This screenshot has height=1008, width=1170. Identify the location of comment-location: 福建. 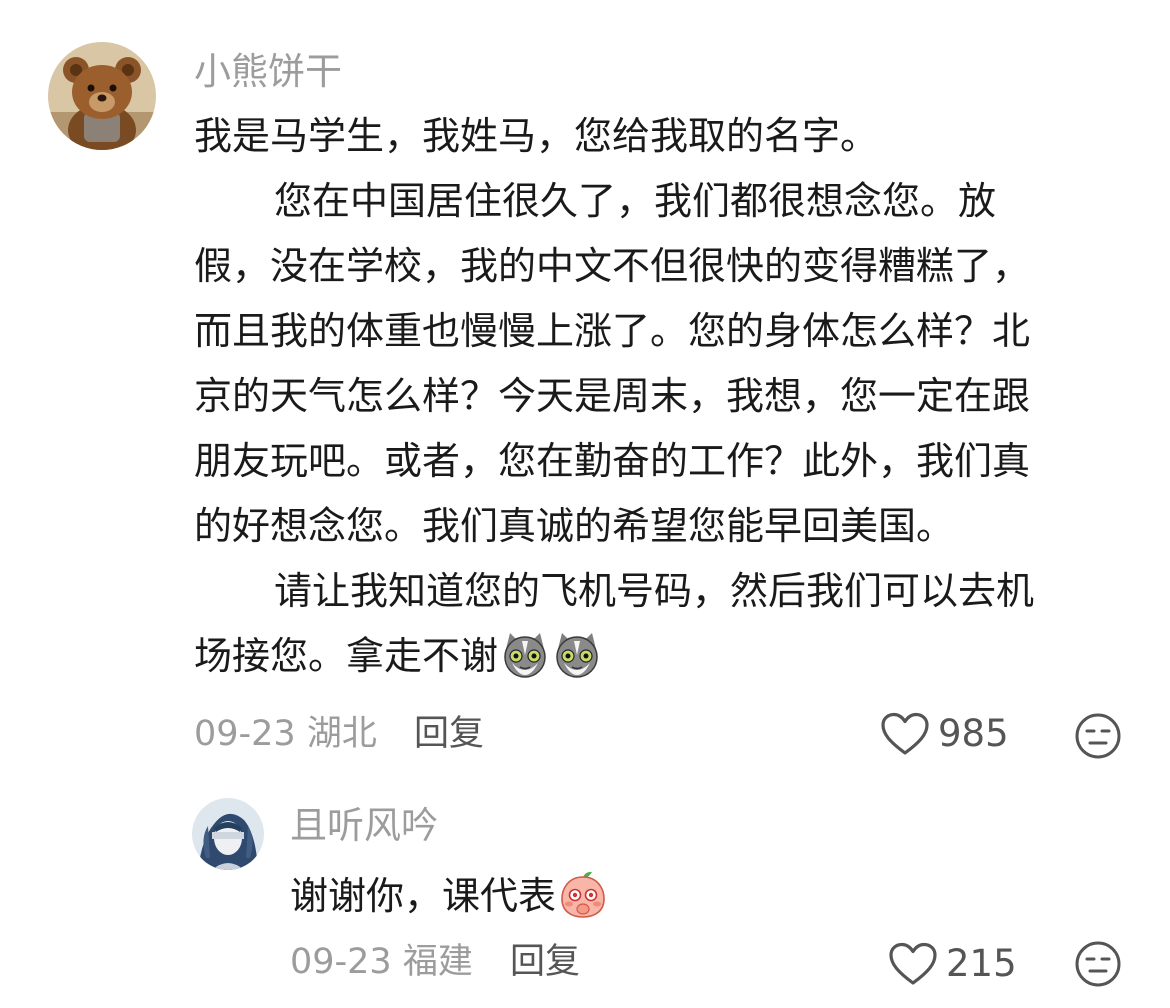
(437, 962).